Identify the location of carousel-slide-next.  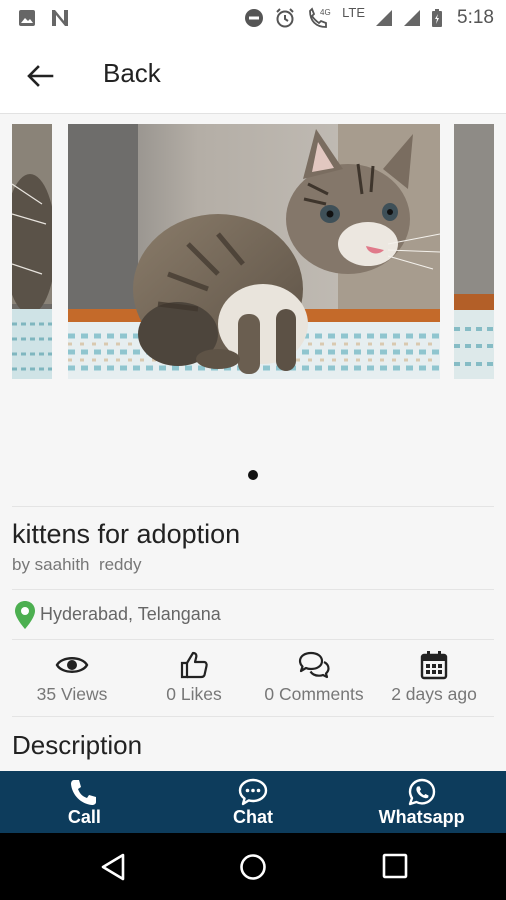
(474, 251).